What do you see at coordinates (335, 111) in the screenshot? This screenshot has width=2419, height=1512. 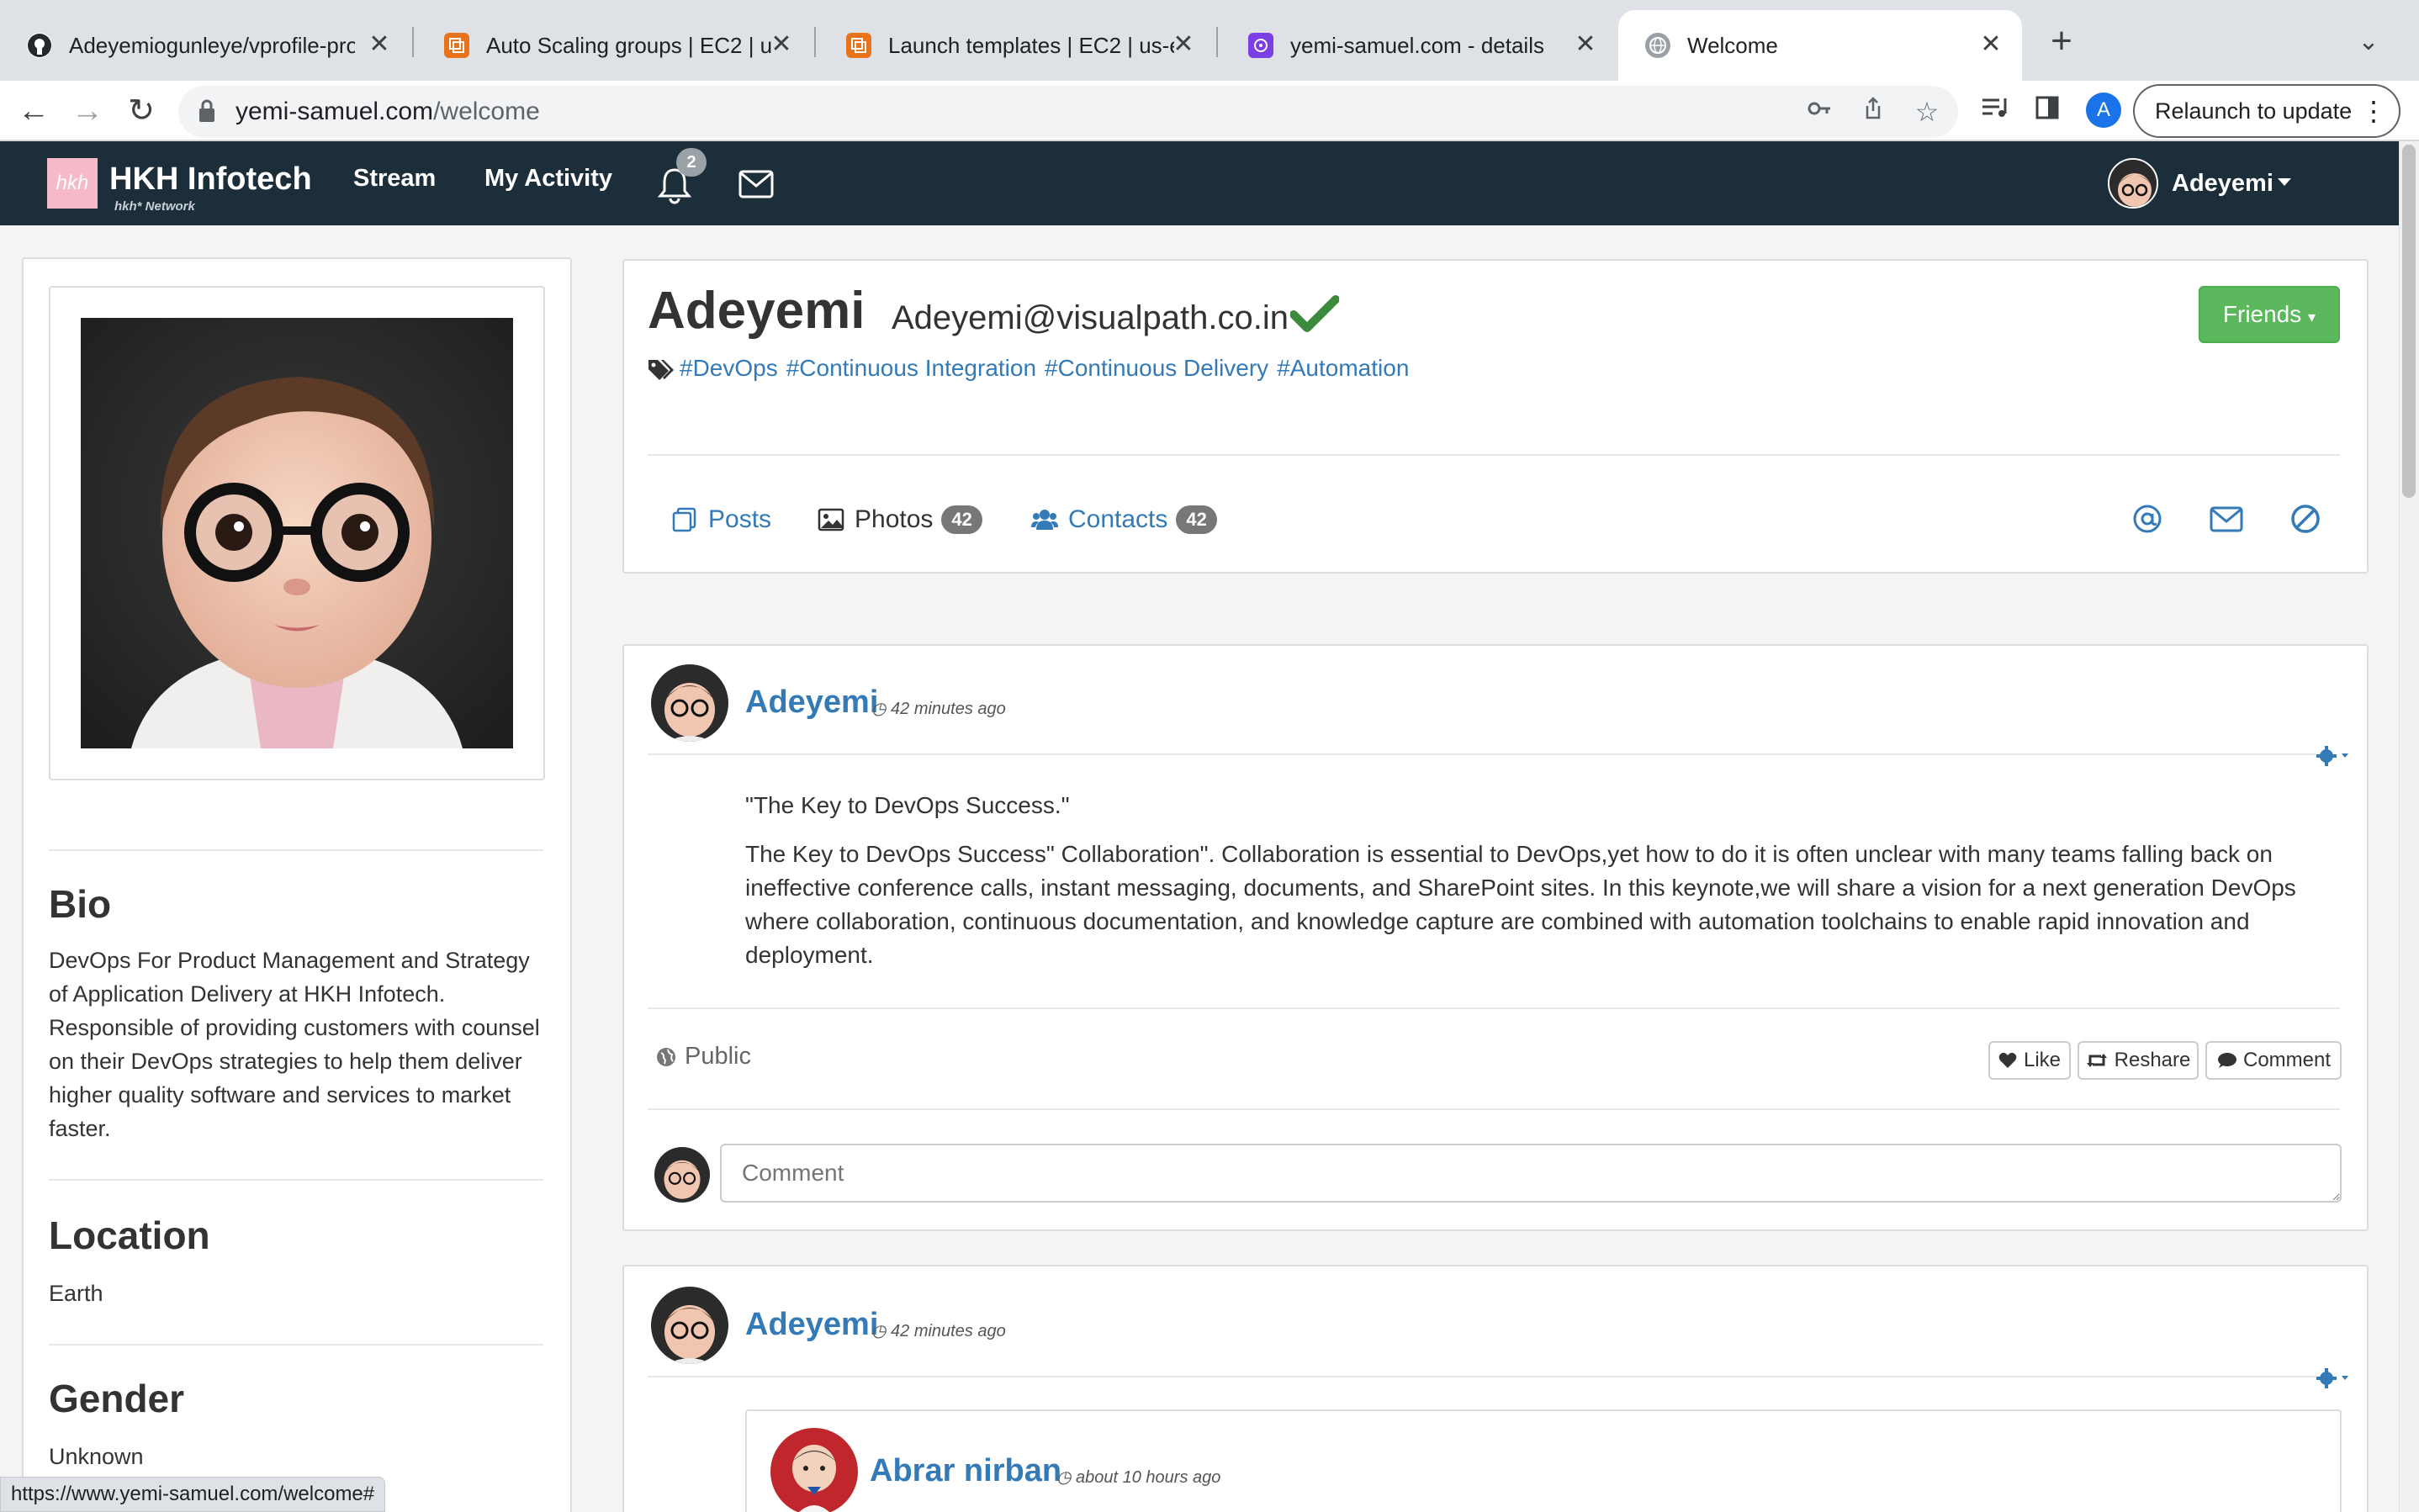 I see `url-host: yemi-samuel.com` at bounding box center [335, 111].